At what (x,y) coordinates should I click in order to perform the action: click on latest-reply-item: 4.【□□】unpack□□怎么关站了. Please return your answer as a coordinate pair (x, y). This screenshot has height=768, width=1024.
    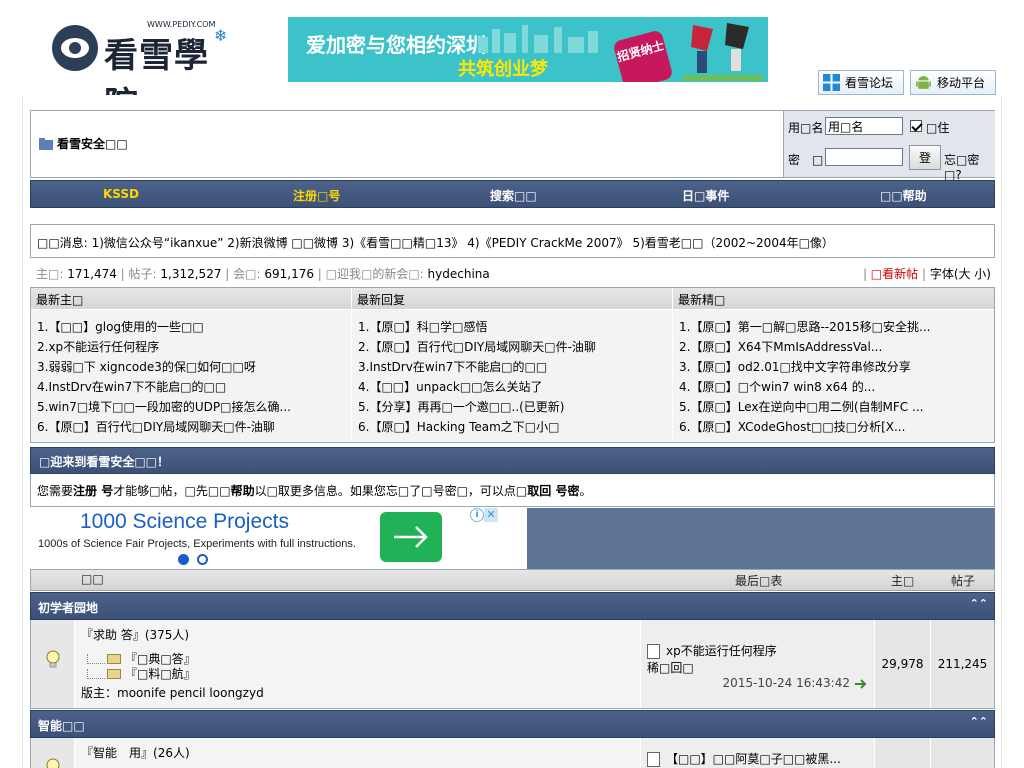
    Looking at the image, I should click on (512, 386).